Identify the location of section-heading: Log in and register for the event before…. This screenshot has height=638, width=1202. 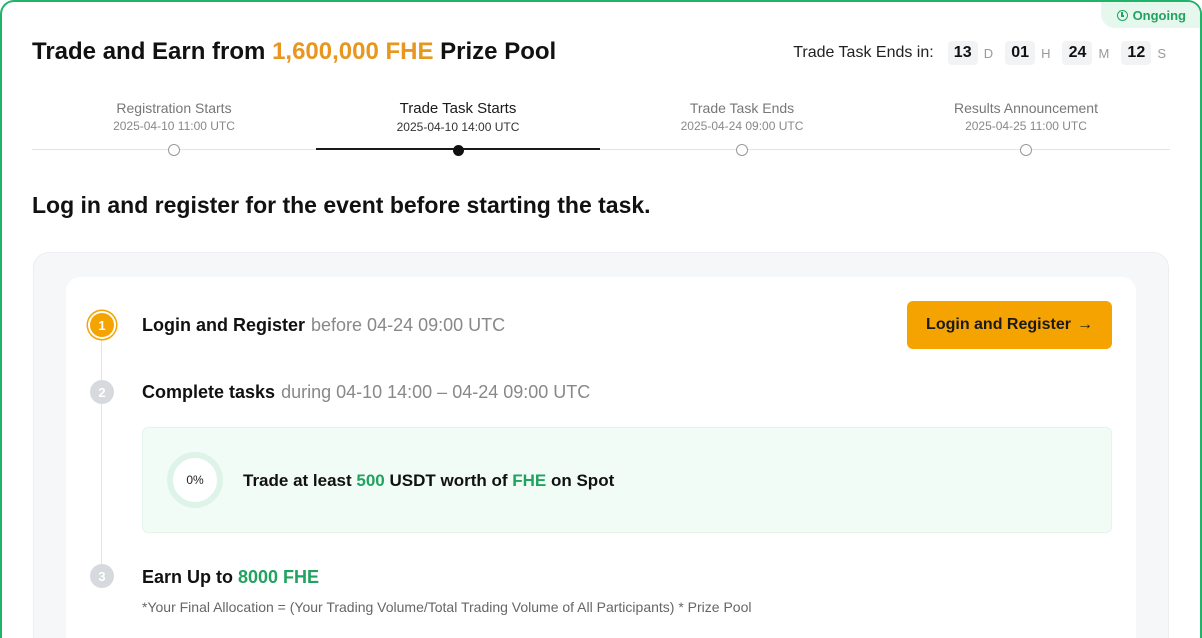
(341, 205).